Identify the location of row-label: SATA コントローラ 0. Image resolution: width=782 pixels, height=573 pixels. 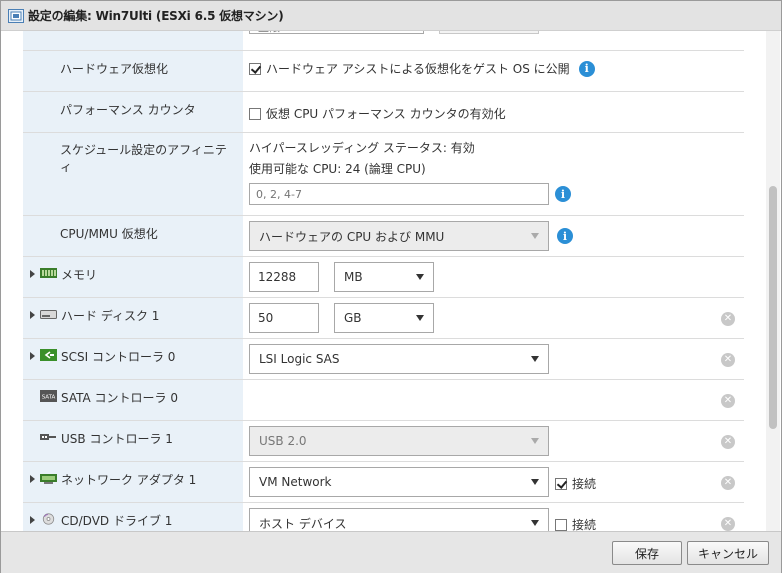
(119, 398).